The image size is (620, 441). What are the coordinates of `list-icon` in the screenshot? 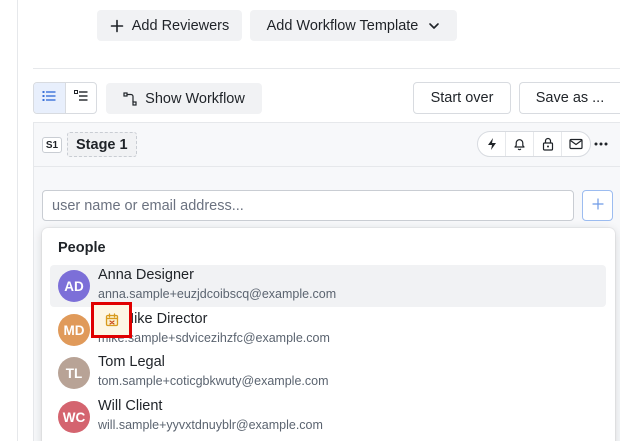 It's located at (49, 98).